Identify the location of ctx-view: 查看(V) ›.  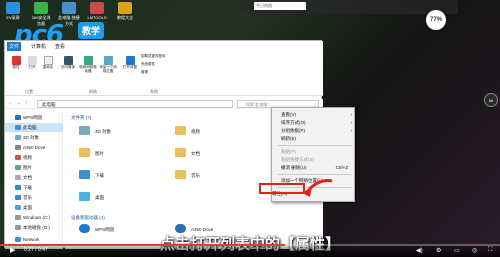
(314, 115).